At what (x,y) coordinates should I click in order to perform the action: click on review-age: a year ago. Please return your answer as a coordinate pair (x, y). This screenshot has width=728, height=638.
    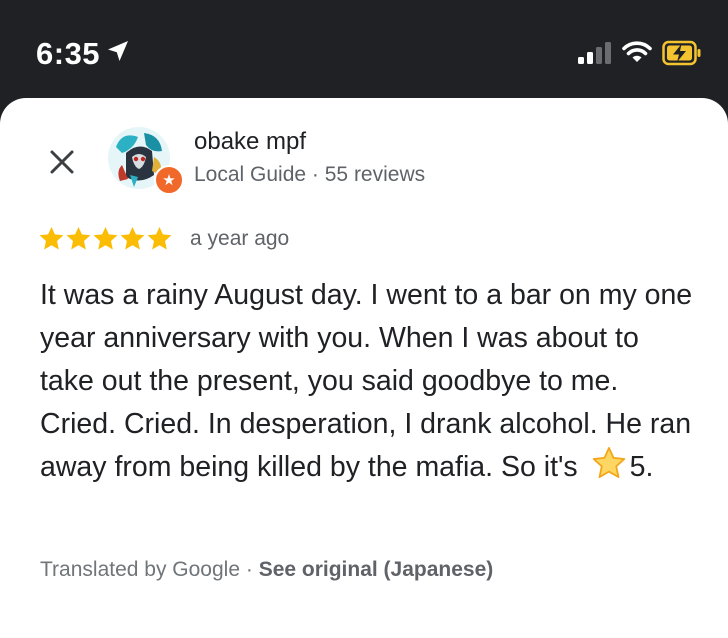
    Looking at the image, I should click on (240, 238).